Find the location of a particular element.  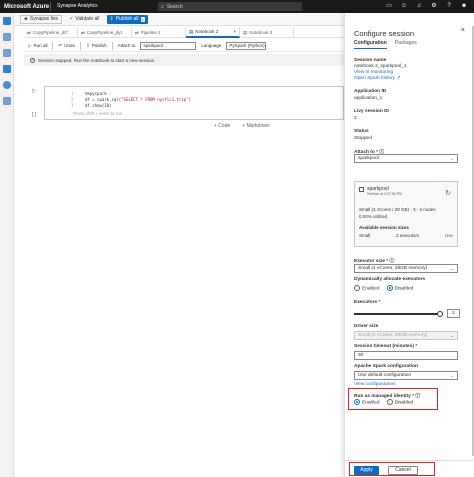

monitor-icon is located at coordinates (6, 85).